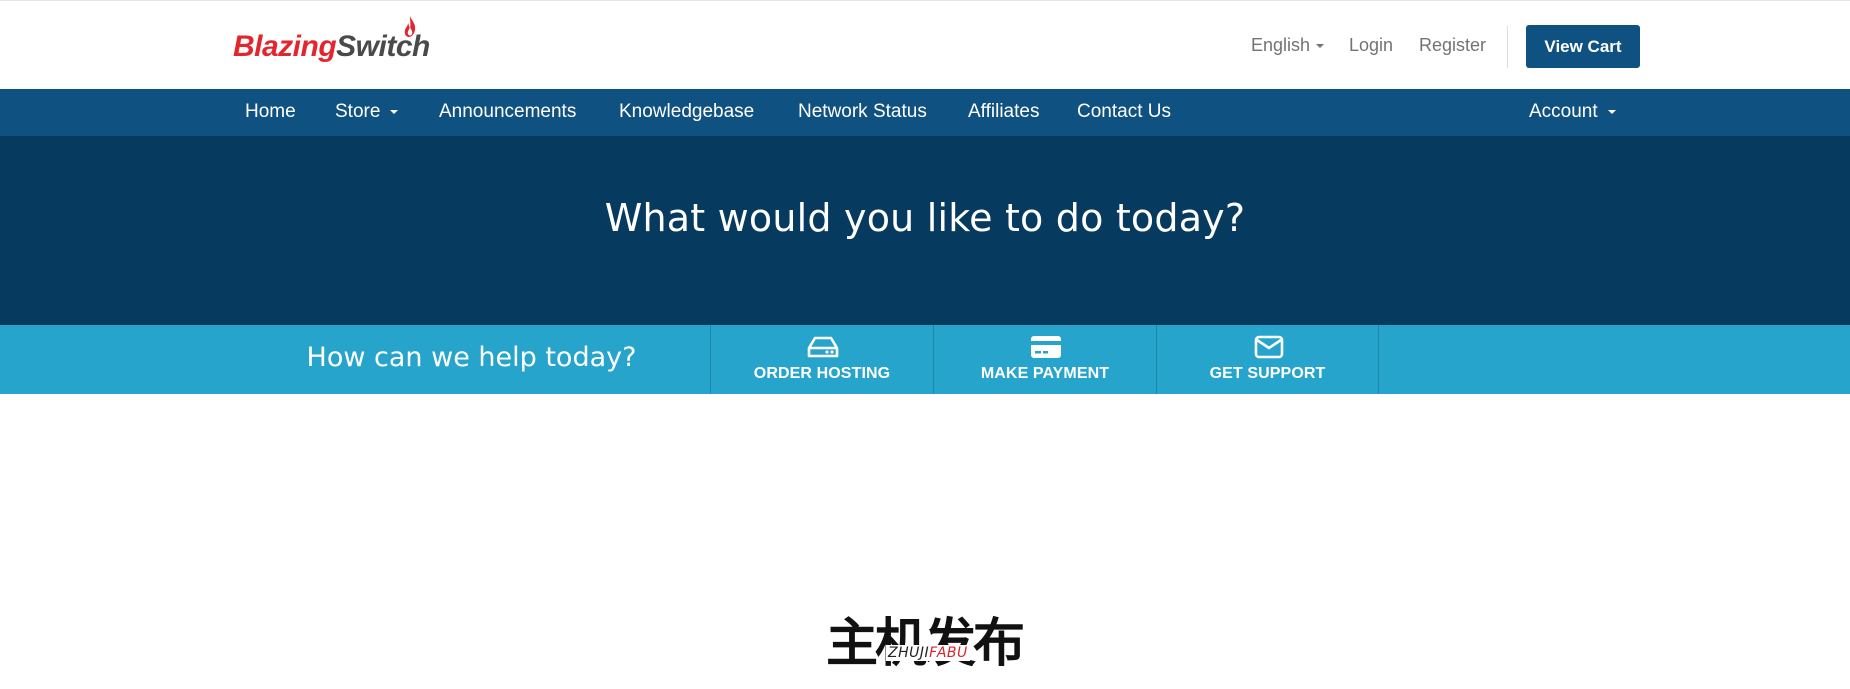 Image resolution: width=1850 pixels, height=689 pixels. What do you see at coordinates (948, 653) in the screenshot?
I see `brand-en-part2: FABU` at bounding box center [948, 653].